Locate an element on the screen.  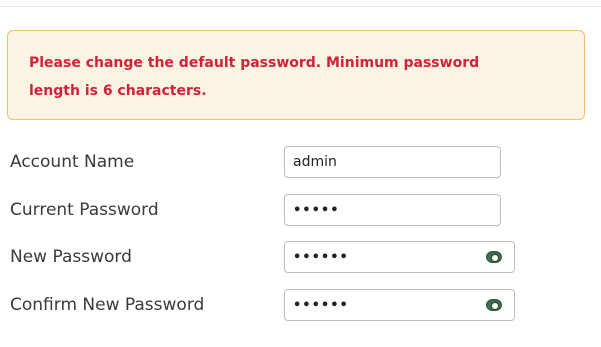
account-name-value: admin is located at coordinates (315, 162).